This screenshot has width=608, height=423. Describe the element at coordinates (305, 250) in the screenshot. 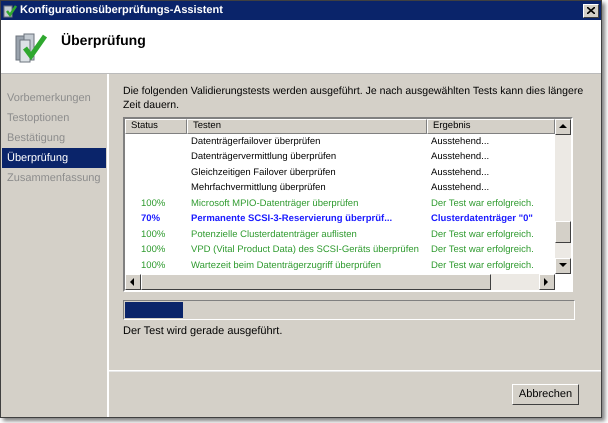

I see `test-cell: VPD (Vital Product Data) des SCSI-Geräts überprüfen` at that location.